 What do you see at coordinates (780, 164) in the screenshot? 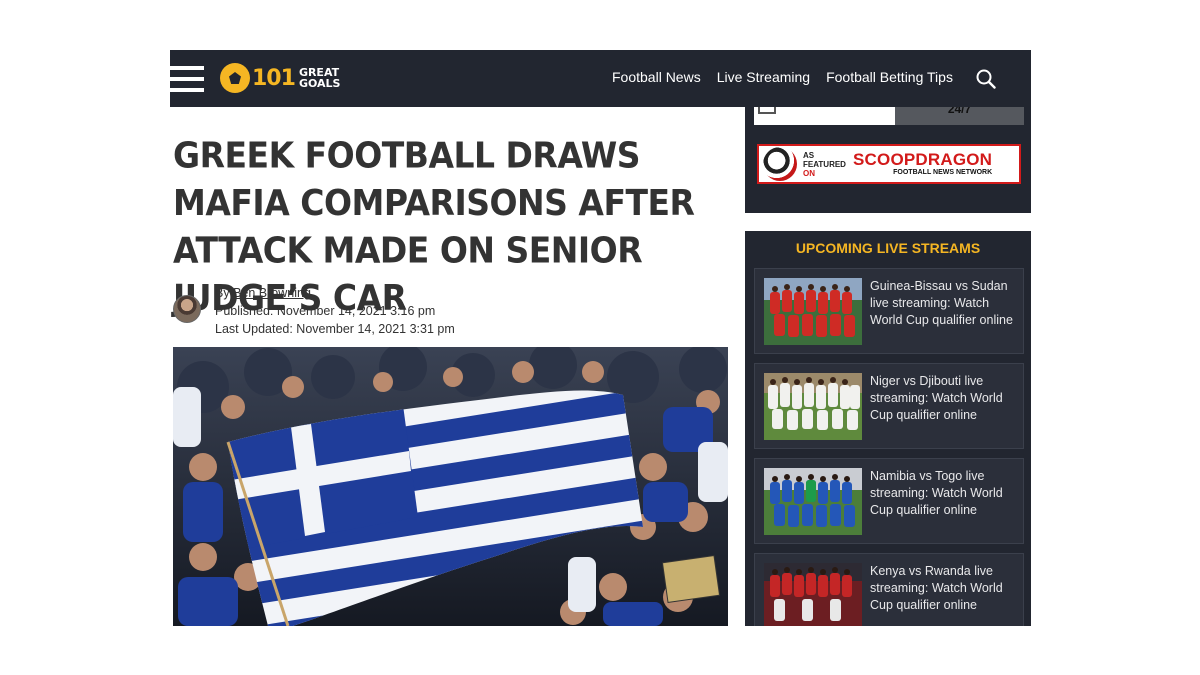
I see `football-icon` at bounding box center [780, 164].